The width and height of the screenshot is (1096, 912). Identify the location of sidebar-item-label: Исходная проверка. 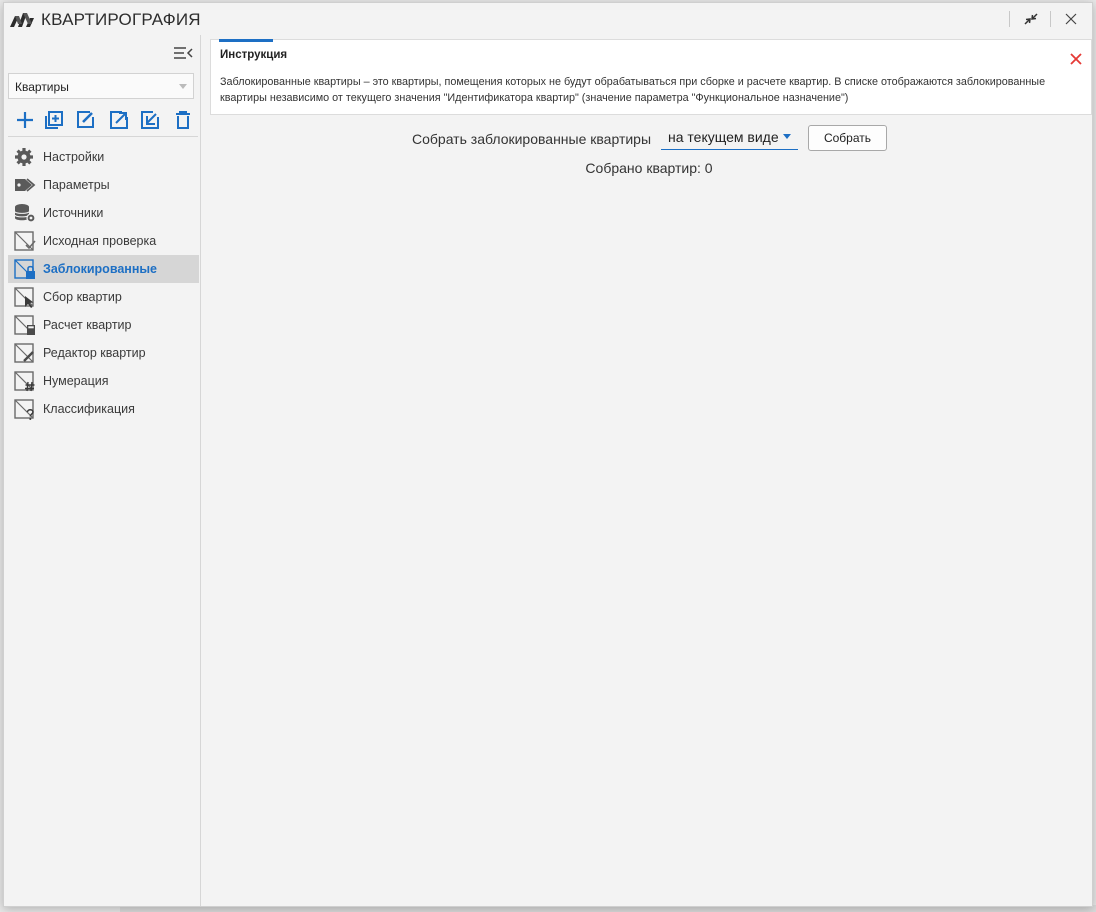
(100, 241).